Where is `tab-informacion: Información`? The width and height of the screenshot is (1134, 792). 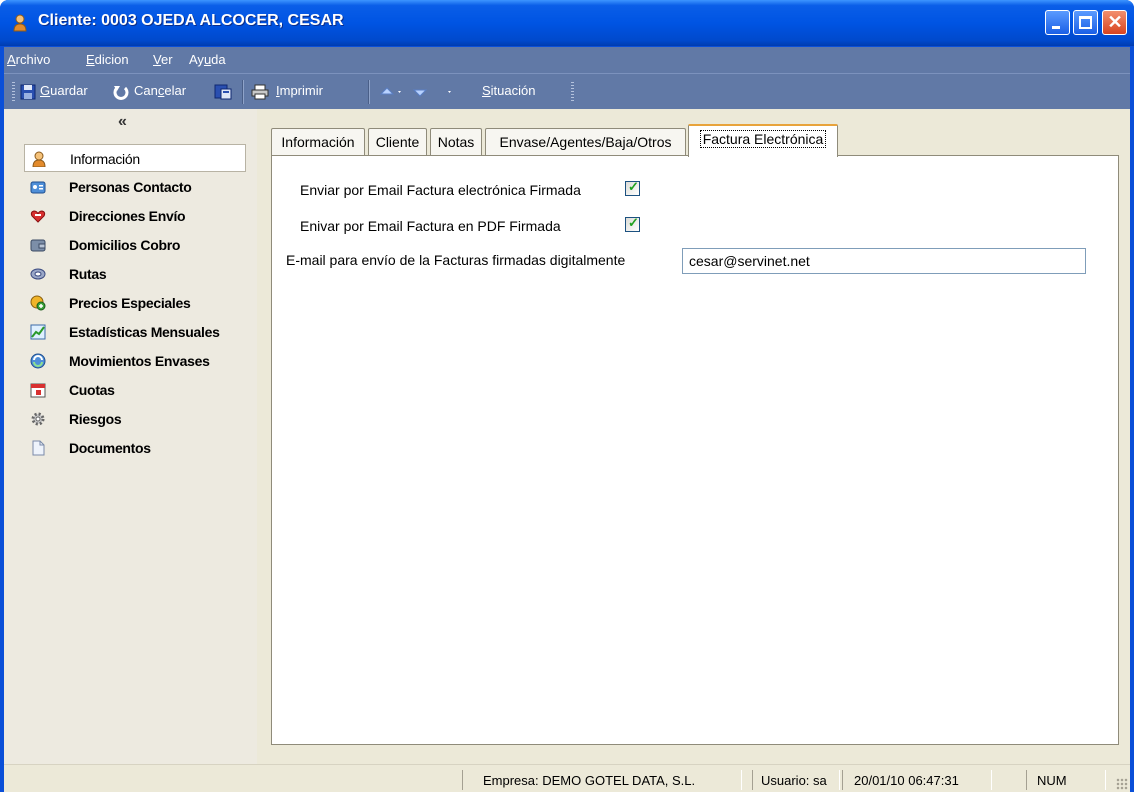 tab-informacion: Información is located at coordinates (318, 141).